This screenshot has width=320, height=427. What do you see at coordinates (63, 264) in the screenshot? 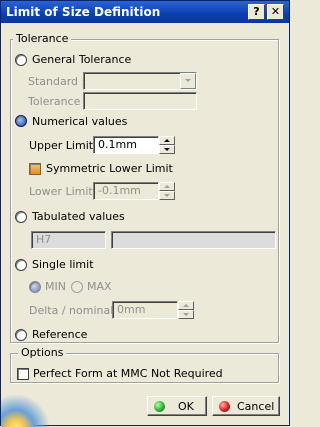
I see `single-limit-label: Single limit` at bounding box center [63, 264].